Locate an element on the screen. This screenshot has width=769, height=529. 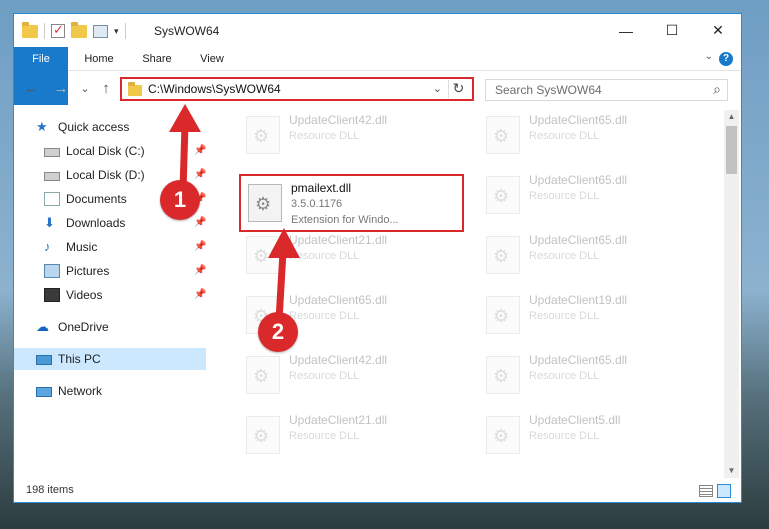
music-icon: ♪ is located at coordinates (47, 246).